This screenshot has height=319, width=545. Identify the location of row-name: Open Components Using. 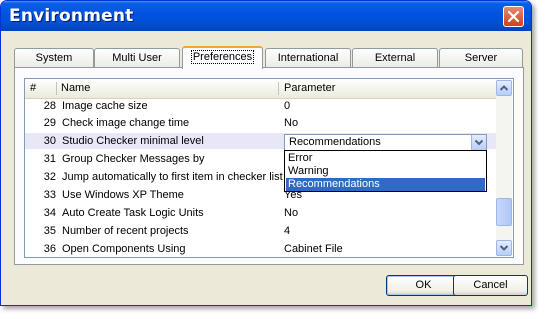
(124, 249).